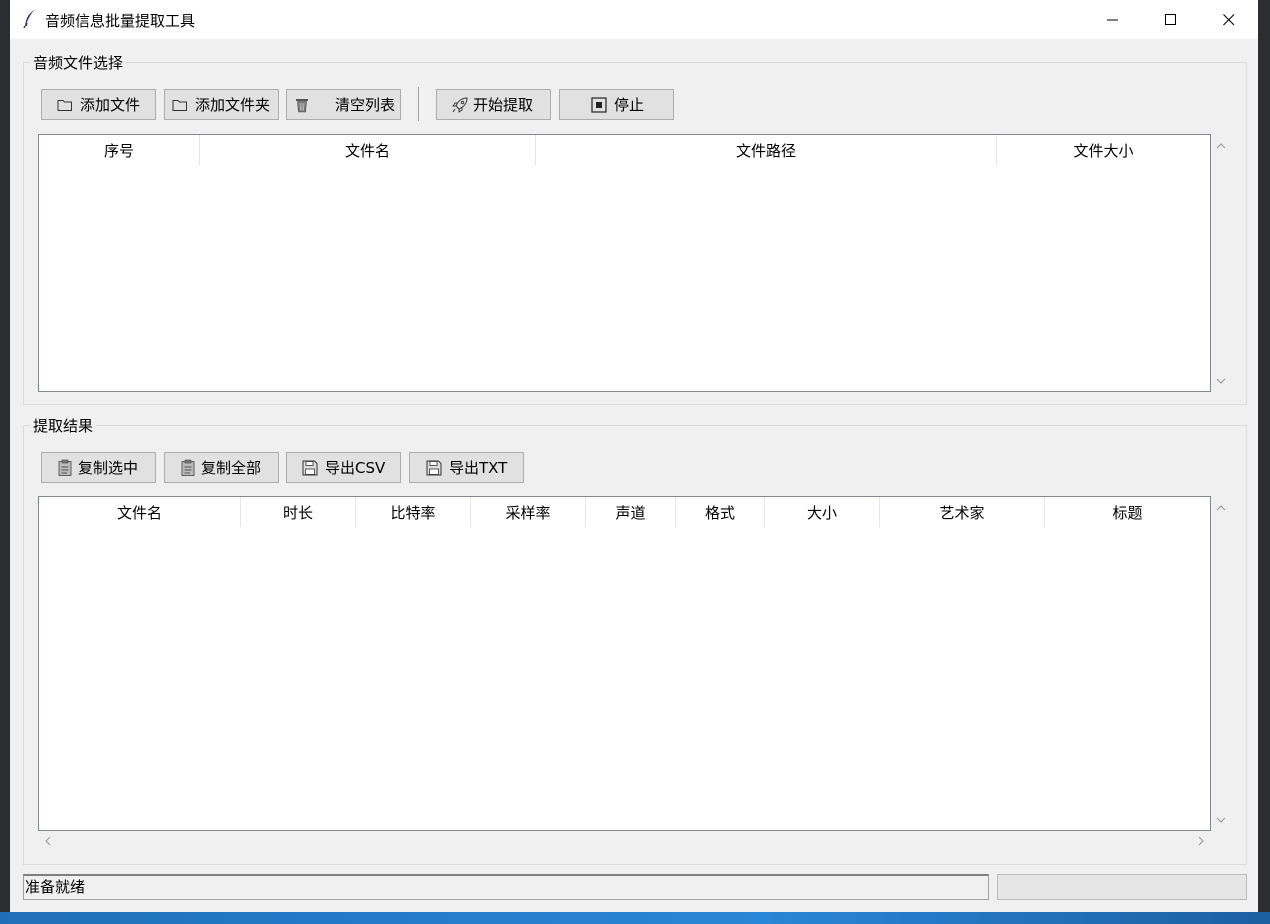 The image size is (1270, 924). What do you see at coordinates (1122, 887) in the screenshot?
I see `progress-bar` at bounding box center [1122, 887].